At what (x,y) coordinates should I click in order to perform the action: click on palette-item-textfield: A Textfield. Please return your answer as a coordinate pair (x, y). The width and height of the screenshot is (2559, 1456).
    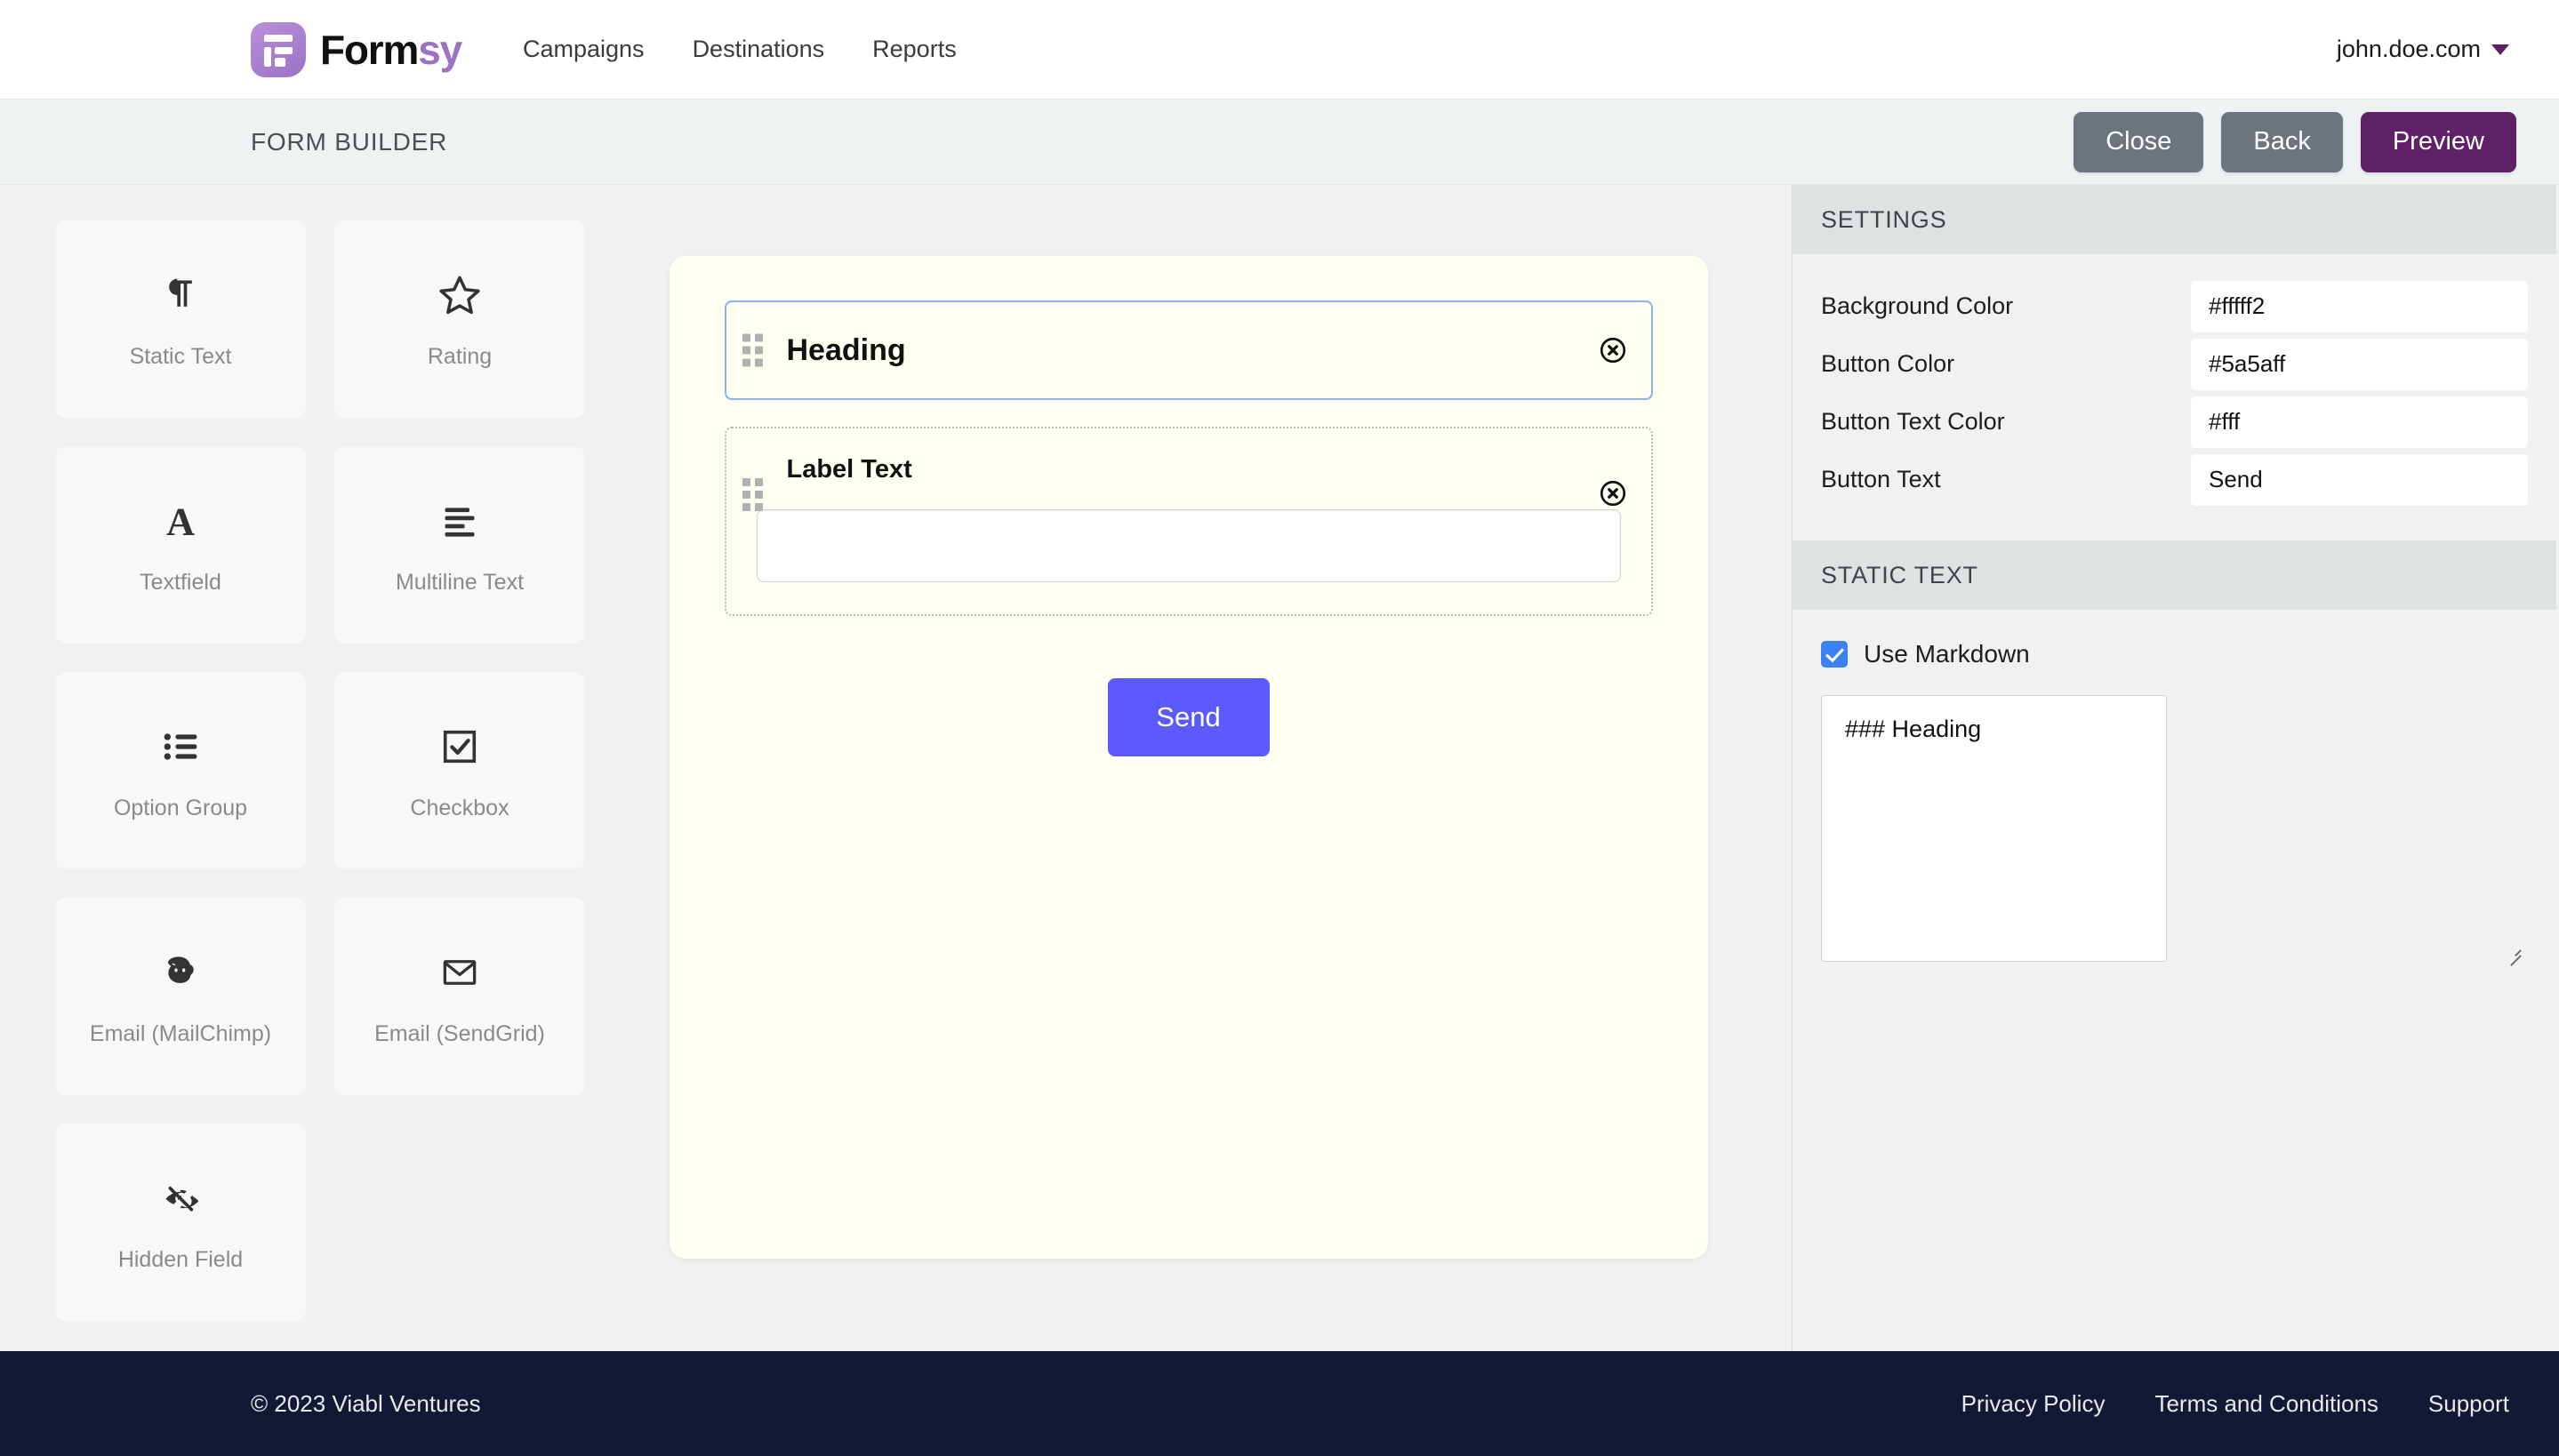
    Looking at the image, I should click on (180, 545).